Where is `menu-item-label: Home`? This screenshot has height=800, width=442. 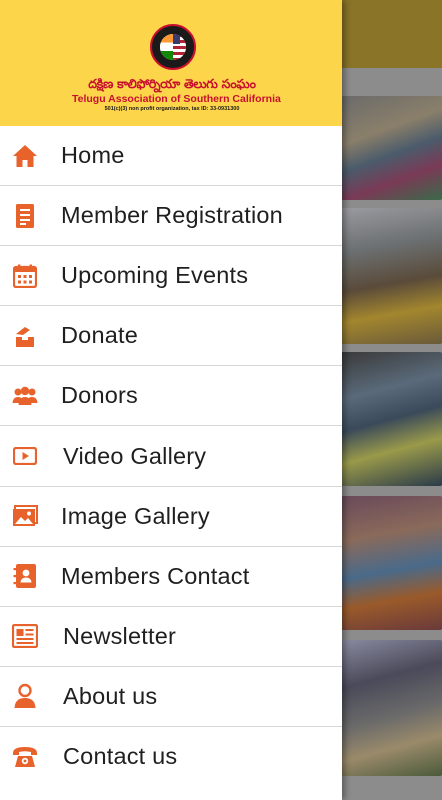
menu-item-label: Home is located at coordinates (93, 155).